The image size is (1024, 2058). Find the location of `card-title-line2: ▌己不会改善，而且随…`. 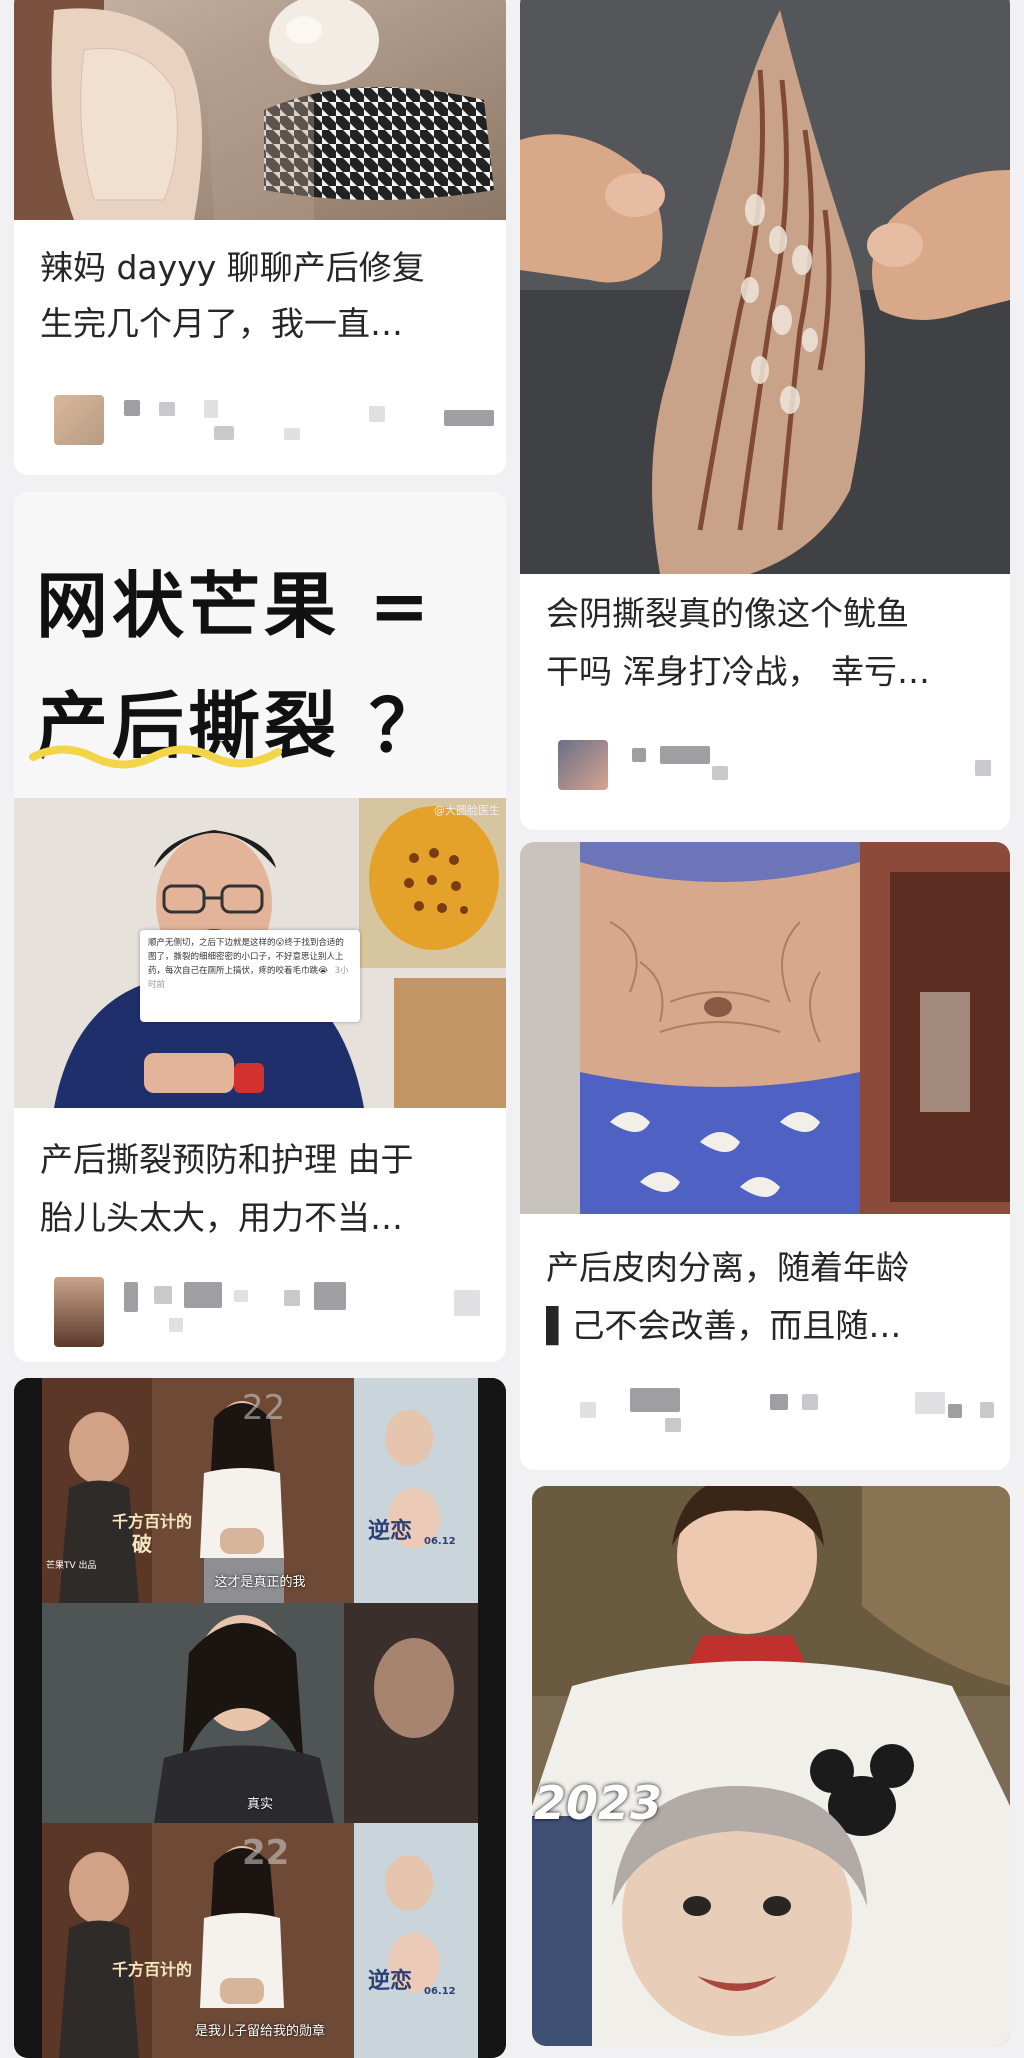

card-title-line2: ▌己不会改善，而且随… is located at coordinates (724, 1325).